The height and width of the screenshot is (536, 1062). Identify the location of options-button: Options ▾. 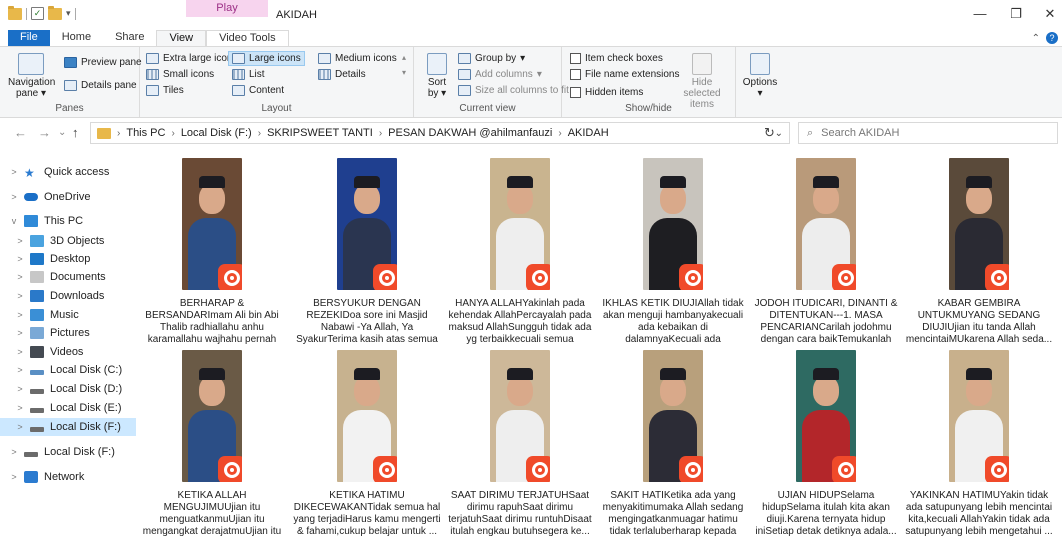
(760, 76).